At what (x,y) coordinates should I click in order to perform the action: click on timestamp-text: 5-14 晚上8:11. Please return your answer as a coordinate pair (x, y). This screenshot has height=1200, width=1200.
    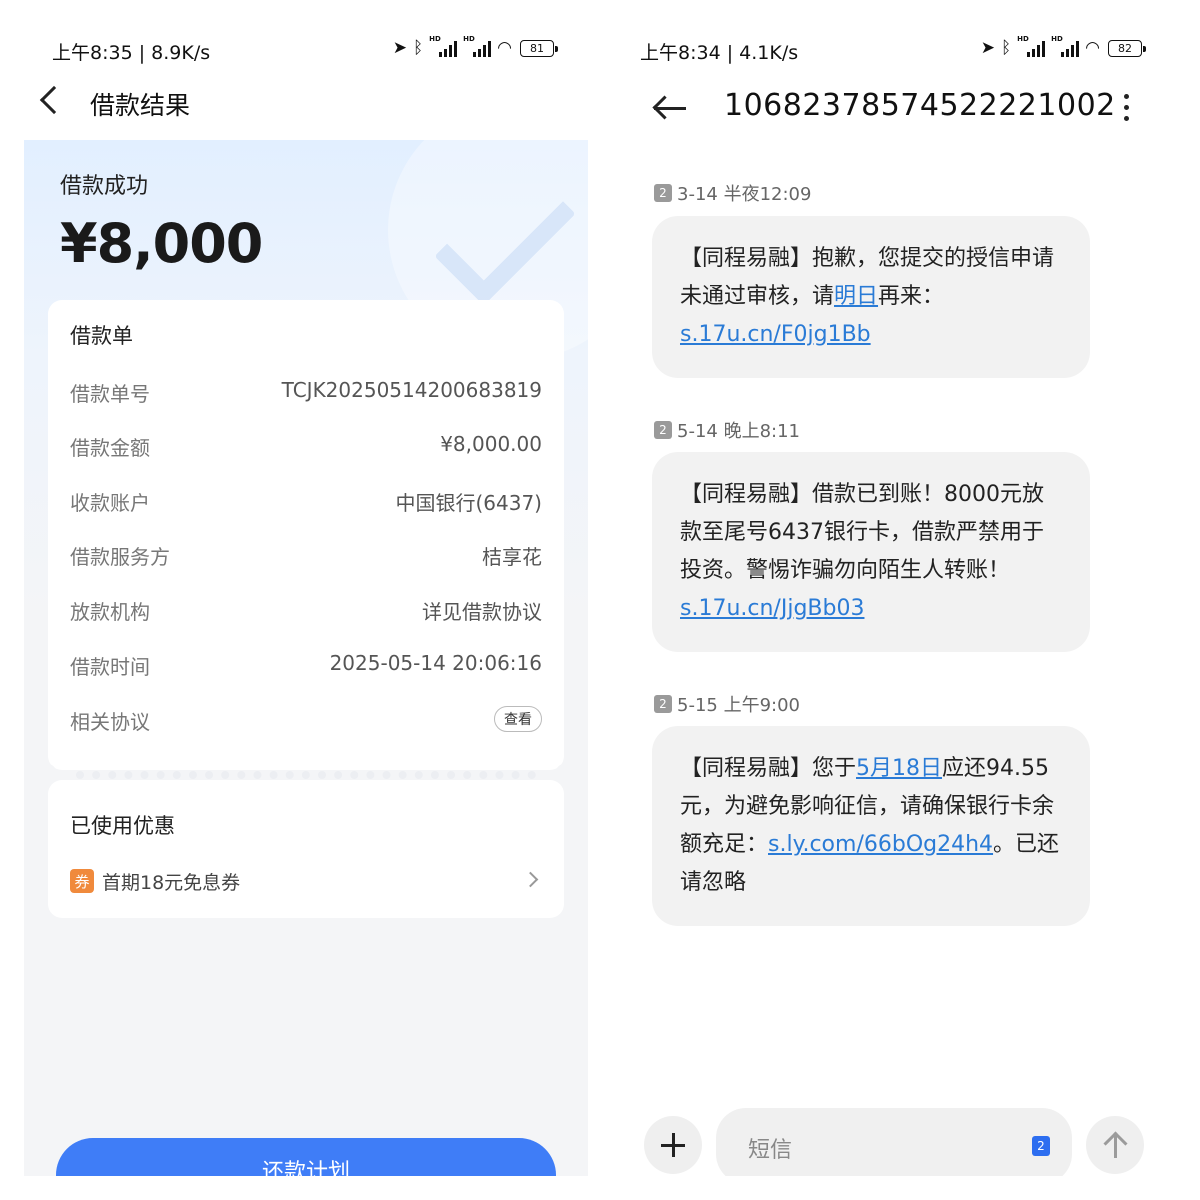
    Looking at the image, I should click on (738, 431).